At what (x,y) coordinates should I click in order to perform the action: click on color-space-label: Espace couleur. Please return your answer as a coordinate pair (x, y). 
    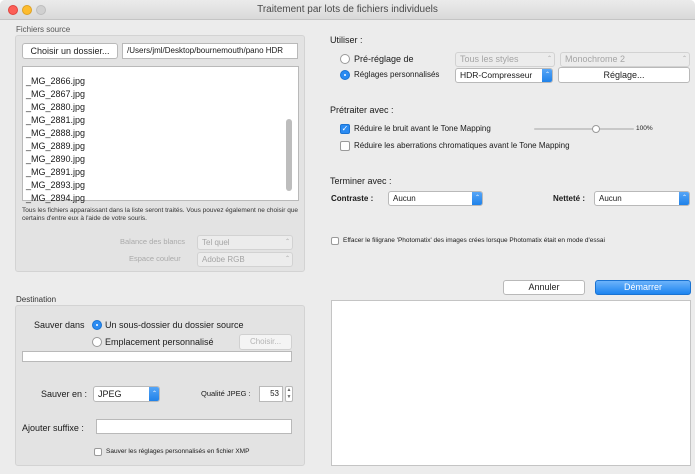
    Looking at the image, I should click on (155, 258).